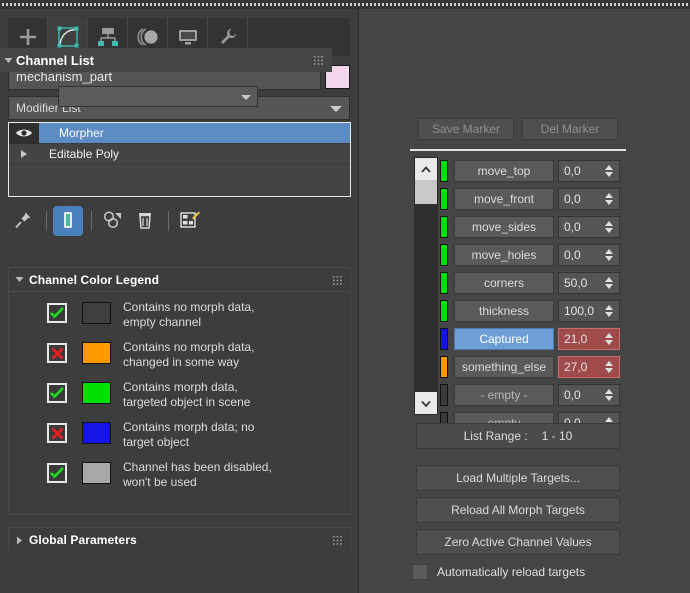 This screenshot has height=593, width=690. I want to click on configure-modifier-sets-button, so click(190, 221).